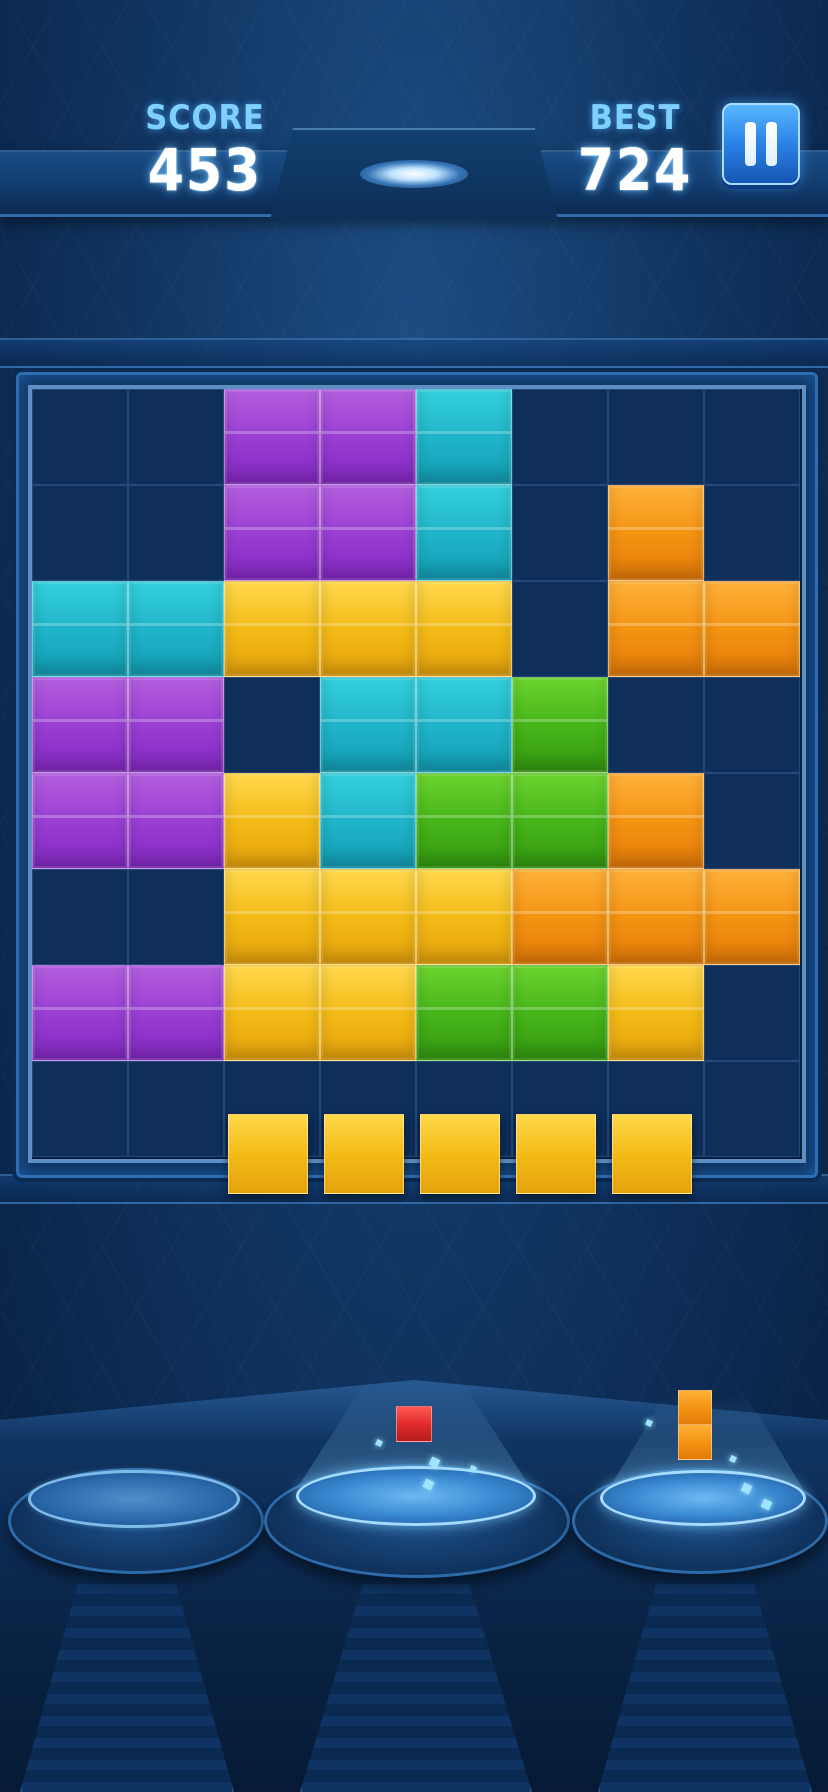 This screenshot has height=1792, width=828. I want to click on score-value: 453, so click(205, 170).